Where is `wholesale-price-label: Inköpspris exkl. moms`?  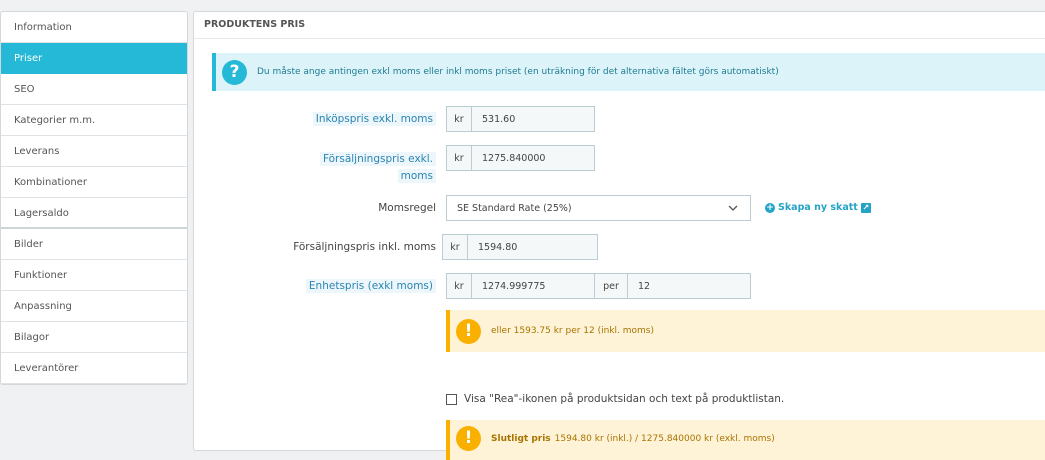
wholesale-price-label: Inköpspris exkl. moms is located at coordinates (370, 119).